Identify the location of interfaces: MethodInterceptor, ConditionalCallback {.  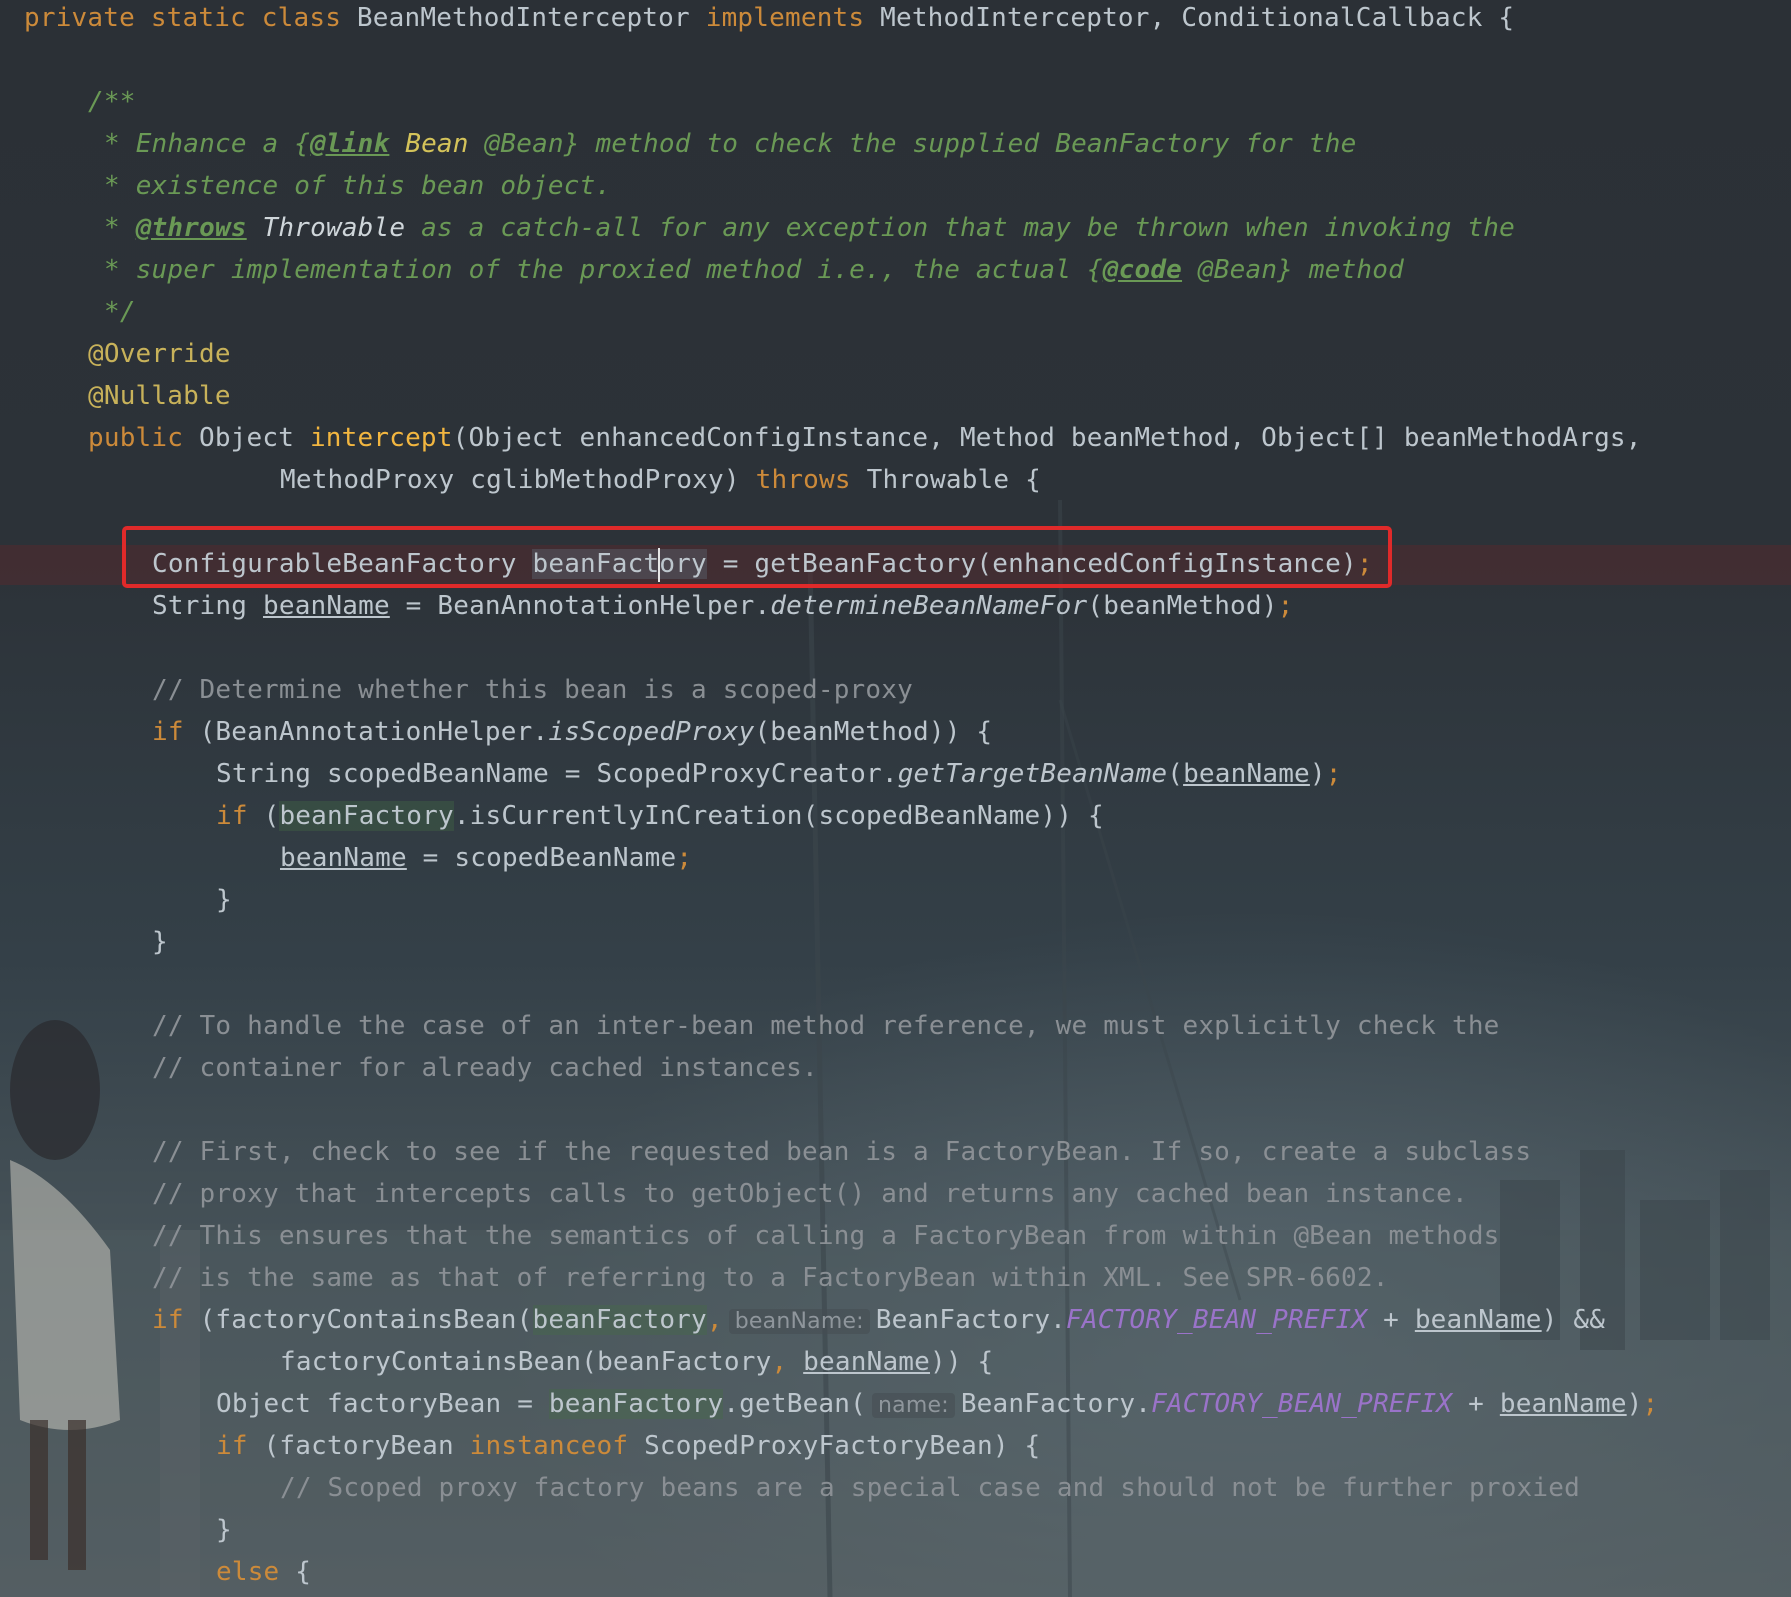
(1189, 18).